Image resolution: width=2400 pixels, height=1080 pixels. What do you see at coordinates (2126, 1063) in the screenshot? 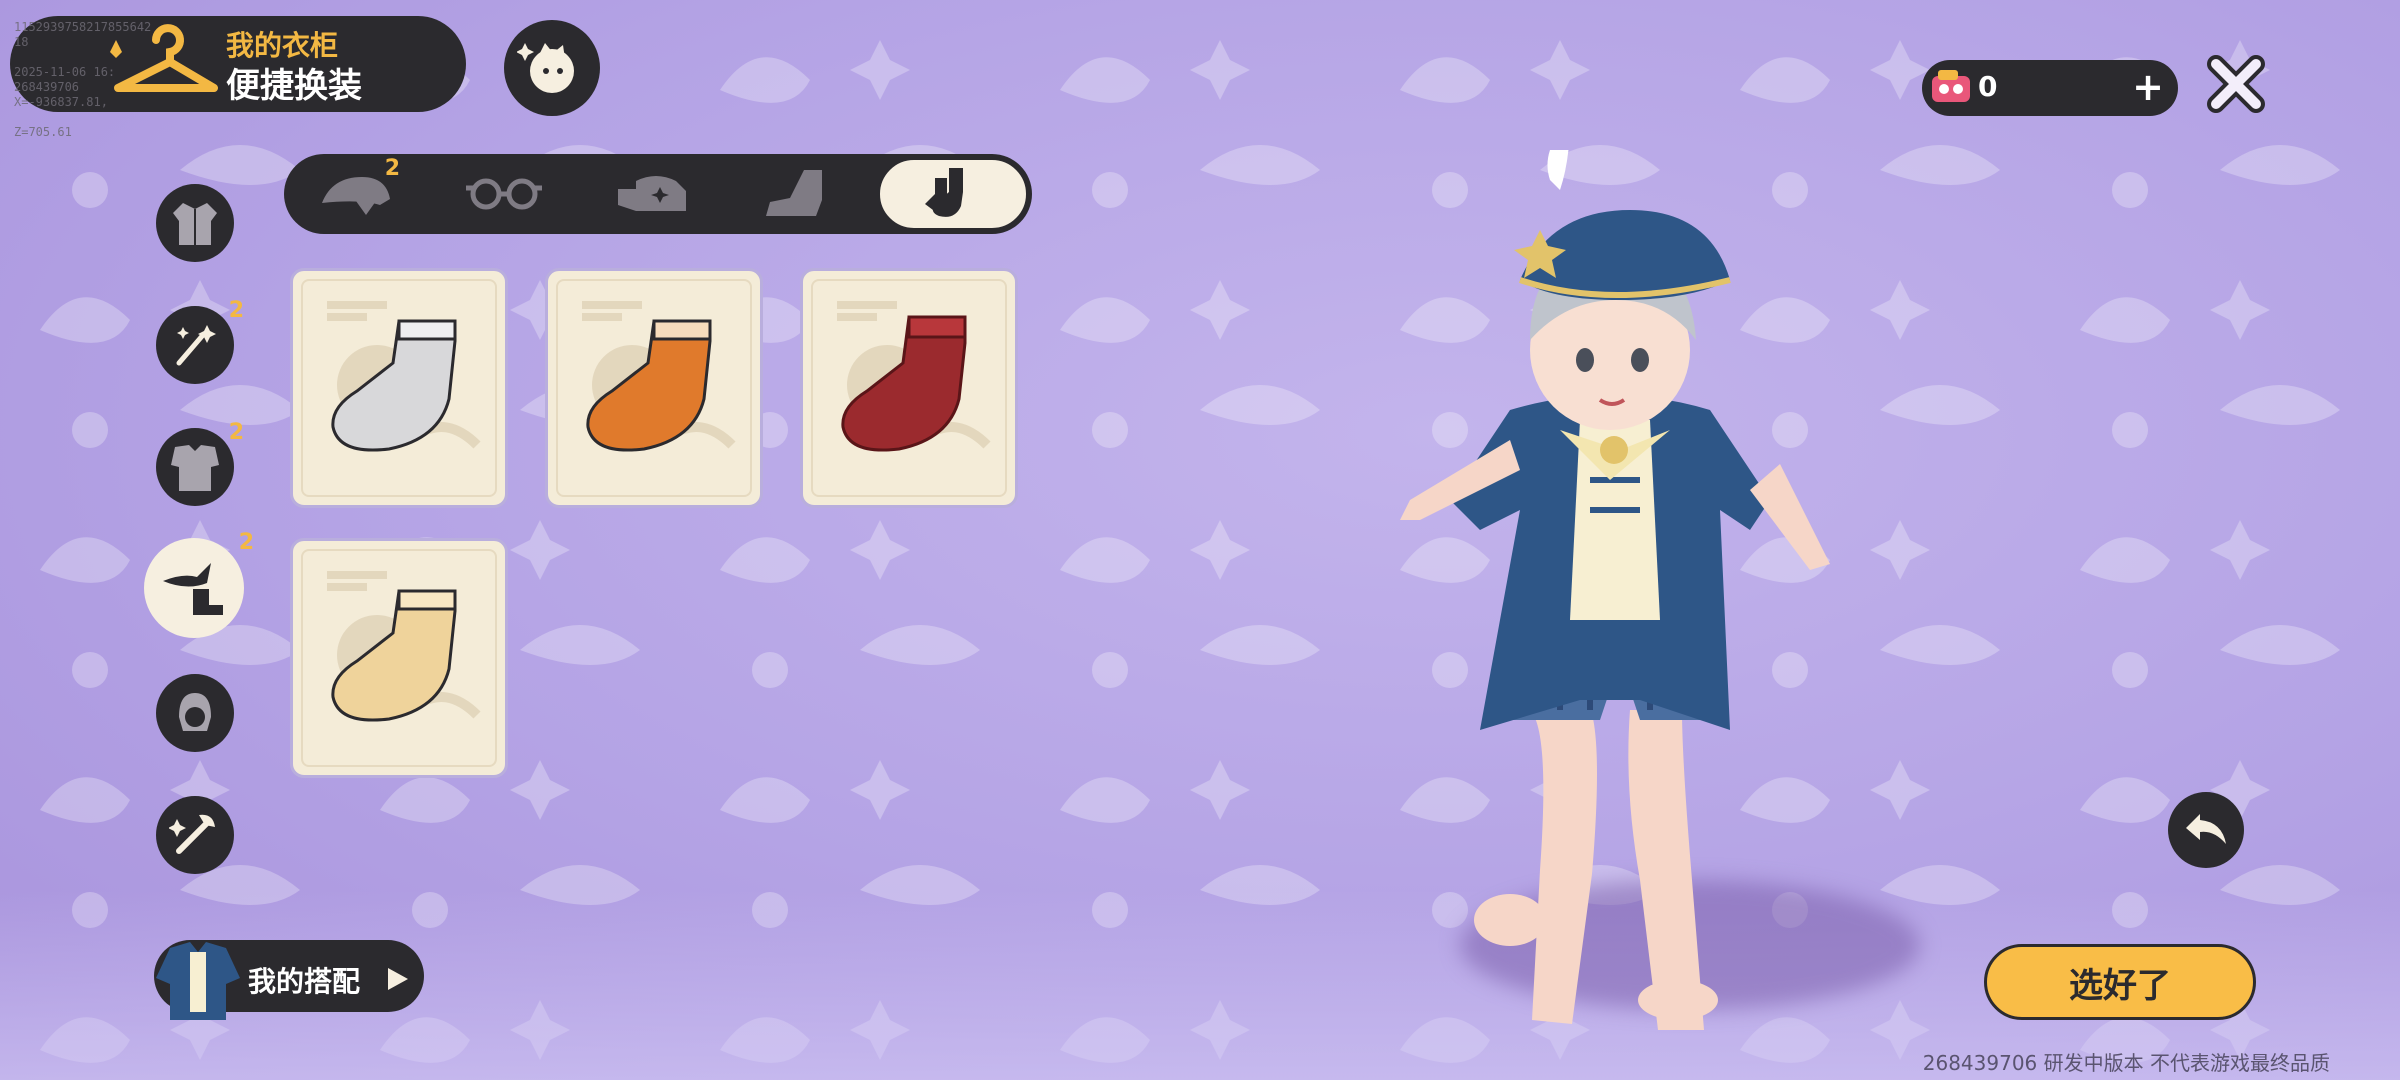
I see `footer-version-notice: 268439706 研发中版本 不代表游戏最终品质` at bounding box center [2126, 1063].